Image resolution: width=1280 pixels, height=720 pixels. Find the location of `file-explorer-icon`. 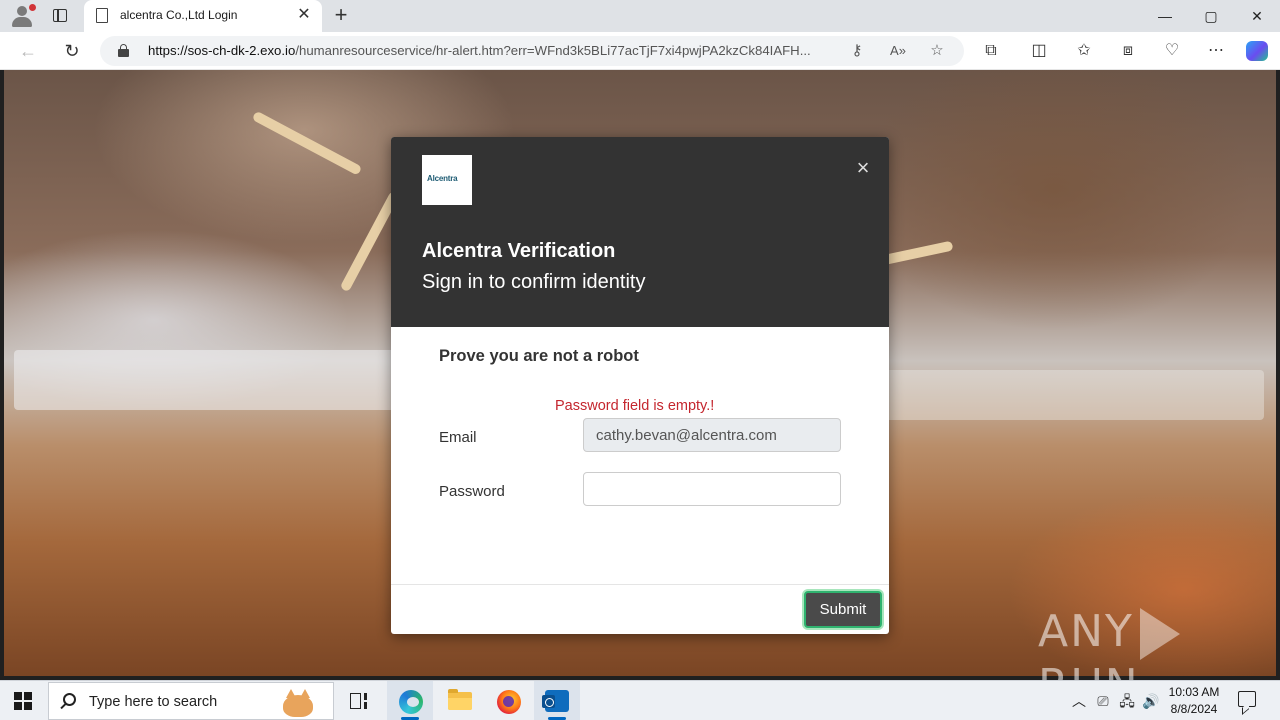

file-explorer-icon is located at coordinates (460, 699).